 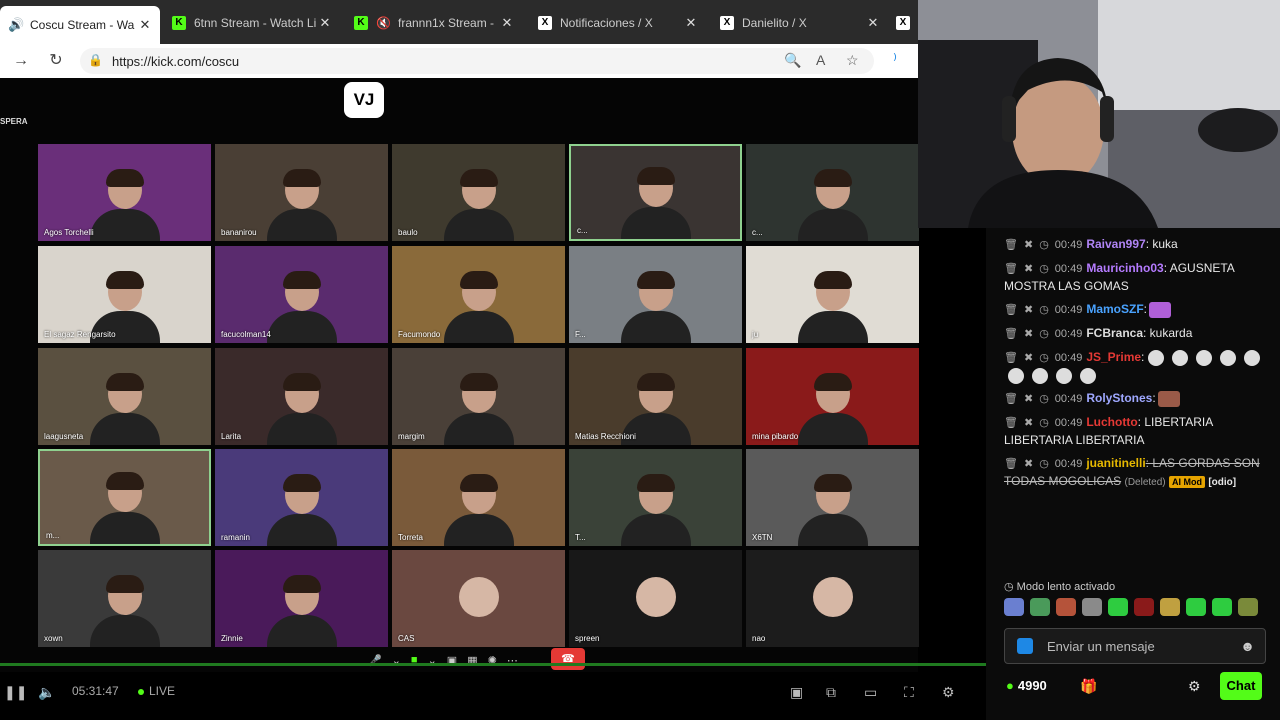 I want to click on tab-danielito: X Danielito / X ✕, so click(x=800, y=23).